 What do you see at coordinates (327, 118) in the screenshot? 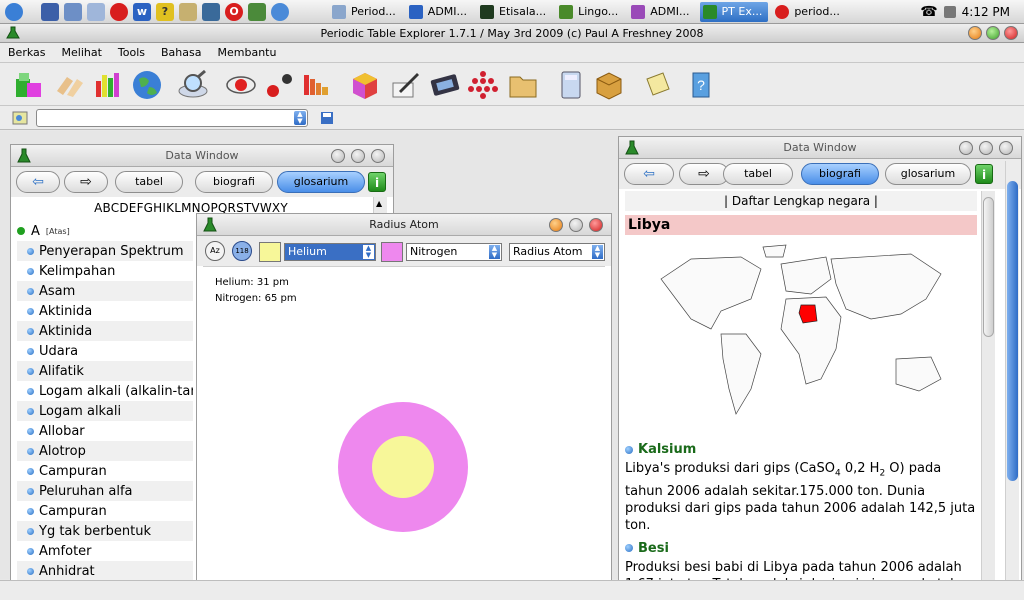
I see `save-icon` at bounding box center [327, 118].